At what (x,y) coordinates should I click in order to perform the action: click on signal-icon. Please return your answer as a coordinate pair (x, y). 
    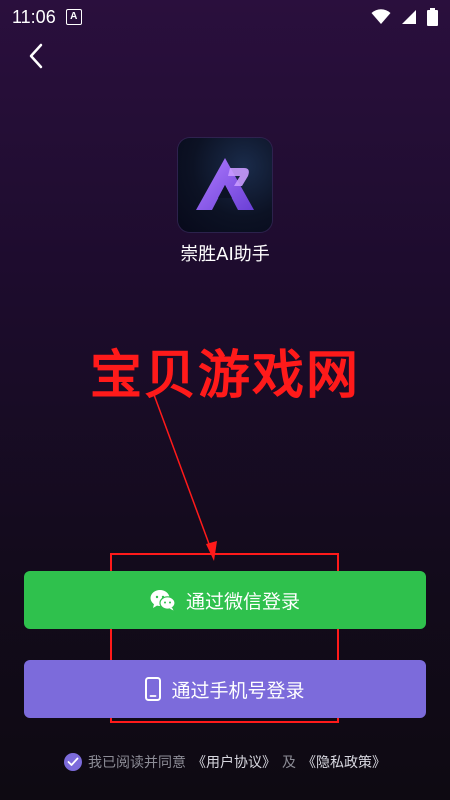
    Looking at the image, I should click on (409, 17).